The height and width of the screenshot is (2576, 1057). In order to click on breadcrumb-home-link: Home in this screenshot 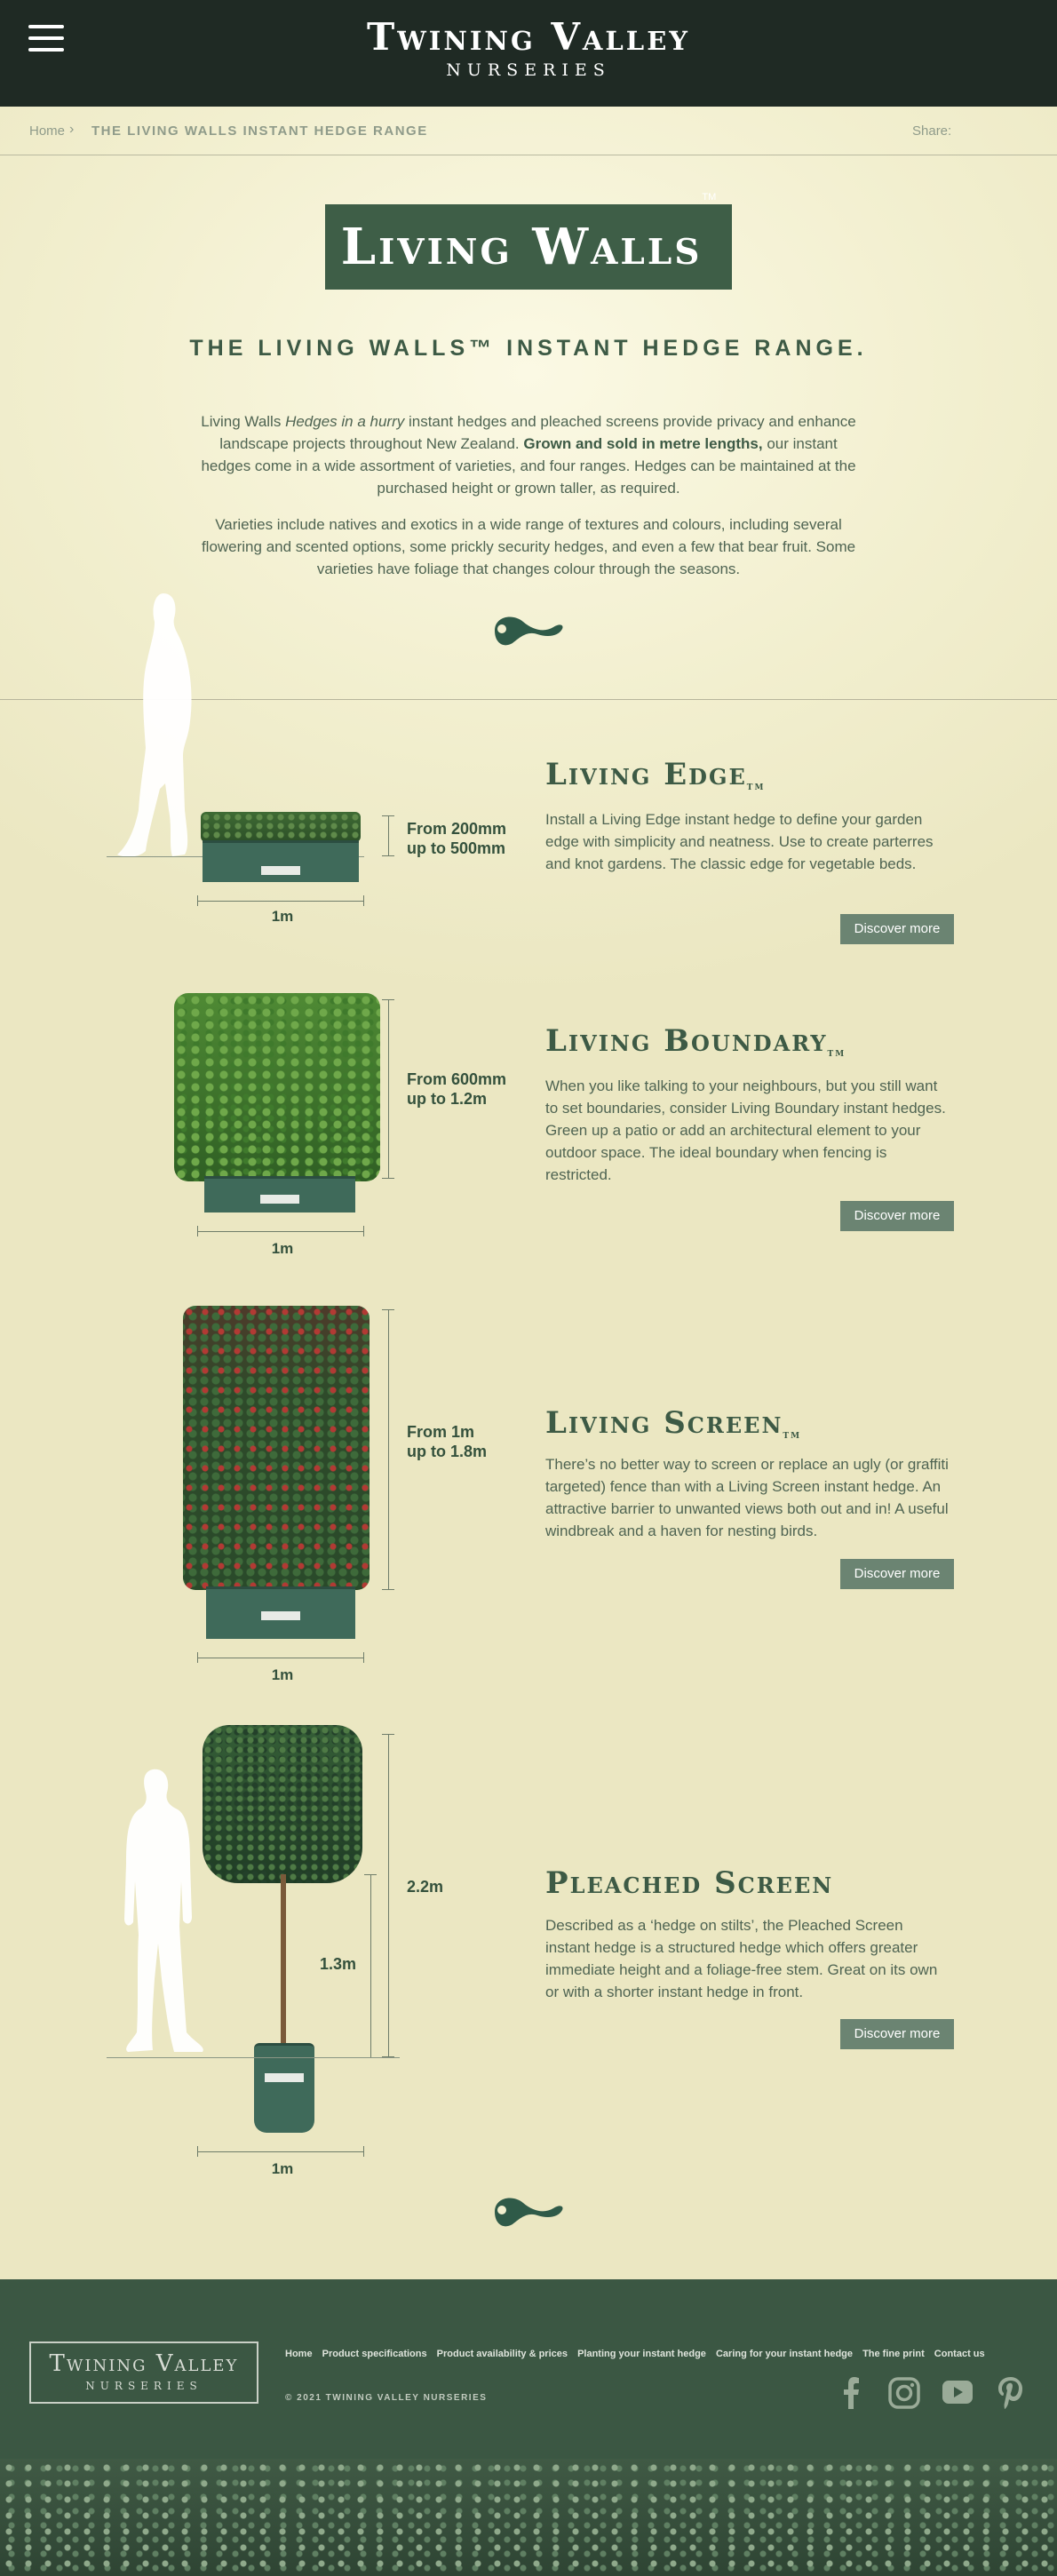, I will do `click(47, 131)`.